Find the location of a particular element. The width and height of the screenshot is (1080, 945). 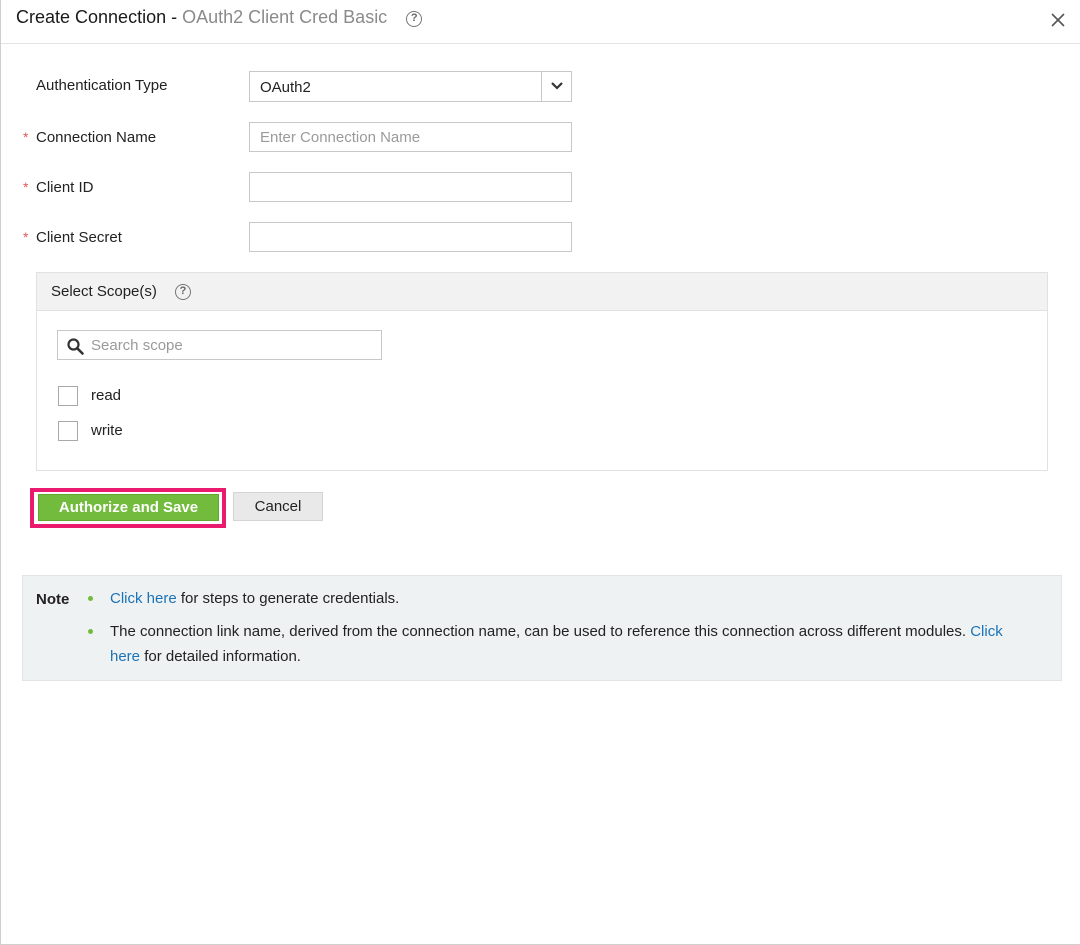

search-icon is located at coordinates (75, 346).